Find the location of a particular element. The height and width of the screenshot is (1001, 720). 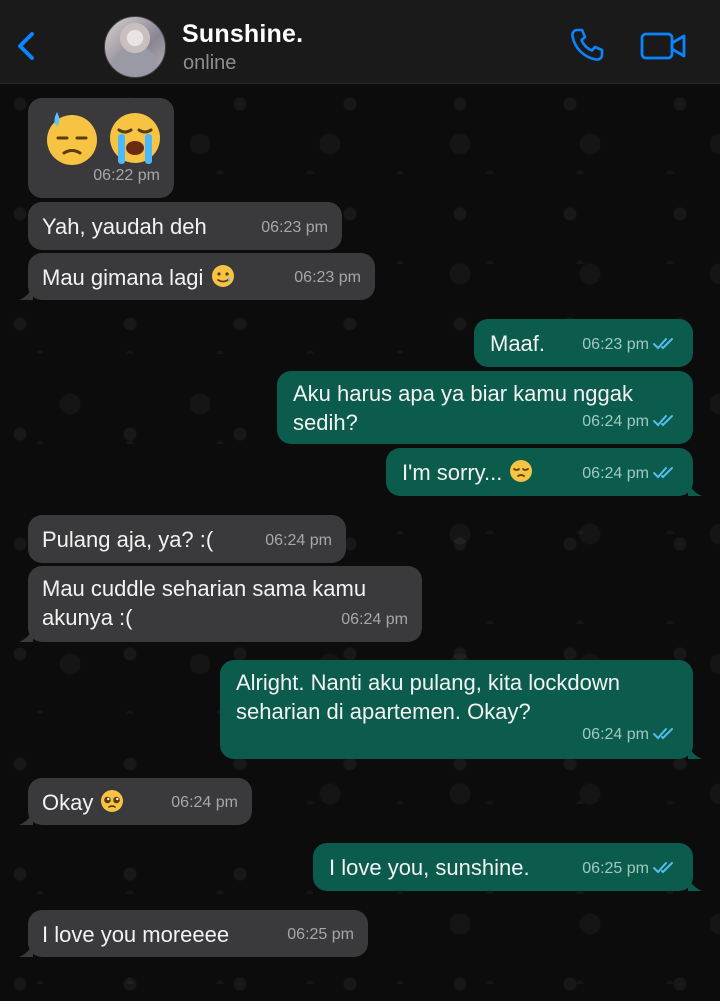

loudly-crying-emoji is located at coordinates (135, 138).